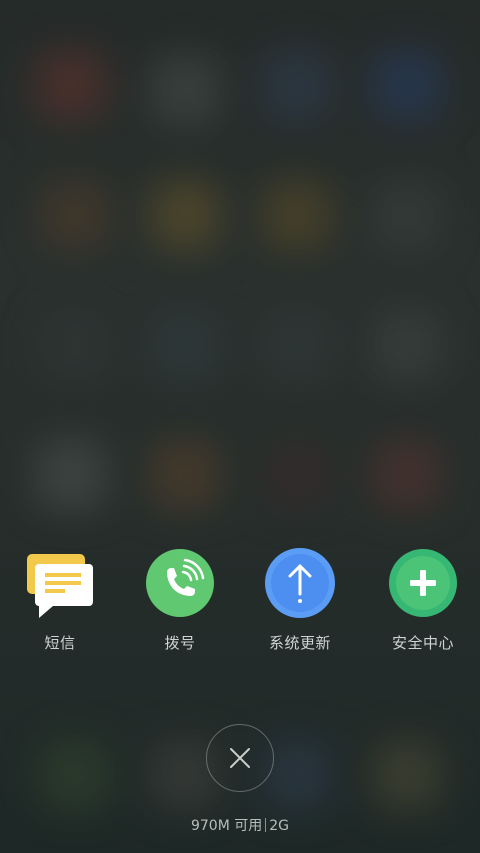 The image size is (480, 853). I want to click on recent-apps-row: 短信 拨号 系统更新 安全中心, so click(240, 603).